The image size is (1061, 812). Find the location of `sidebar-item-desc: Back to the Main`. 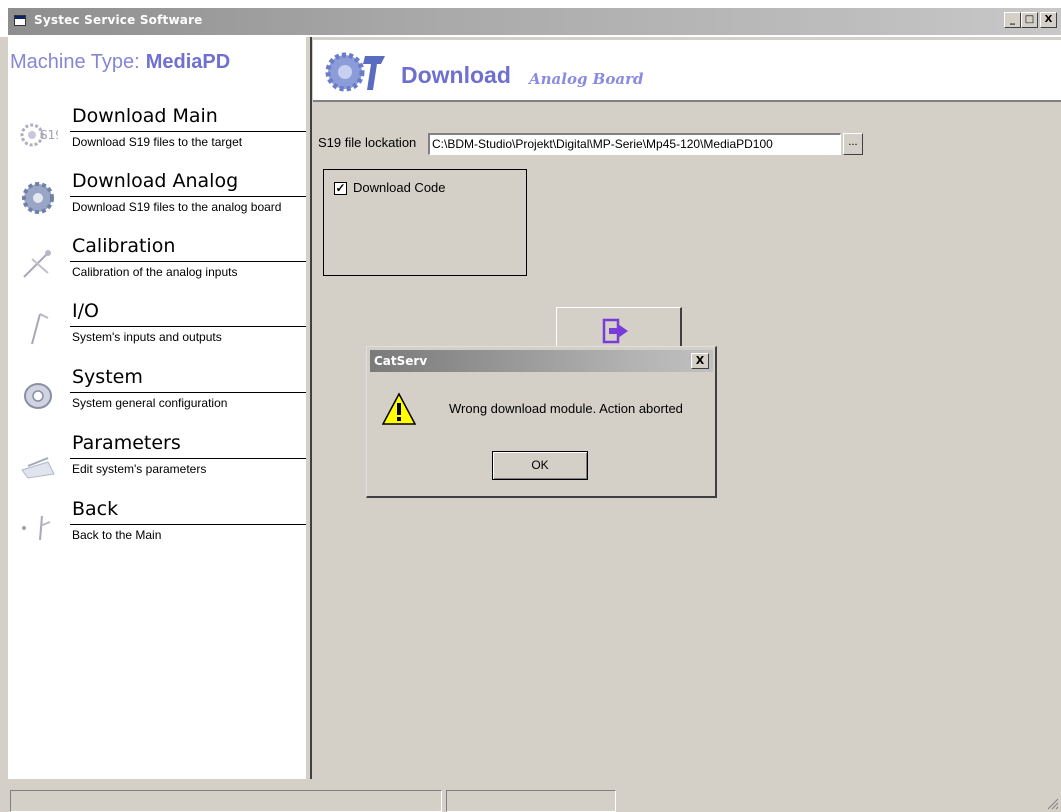

sidebar-item-desc: Back to the Main is located at coordinates (117, 535).